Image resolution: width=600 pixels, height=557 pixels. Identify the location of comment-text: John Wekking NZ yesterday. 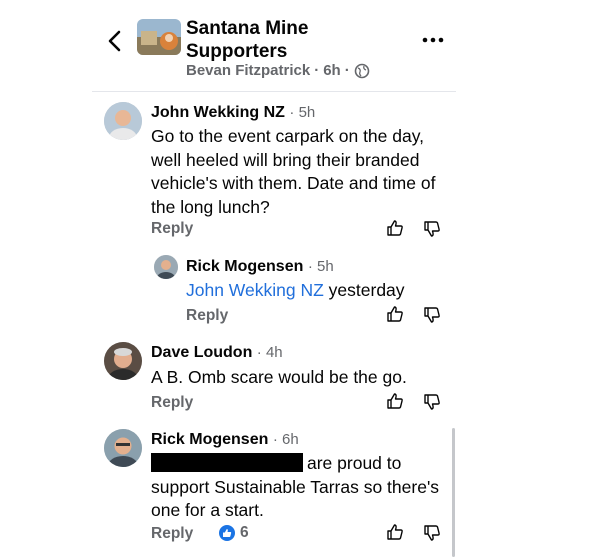
(316, 291).